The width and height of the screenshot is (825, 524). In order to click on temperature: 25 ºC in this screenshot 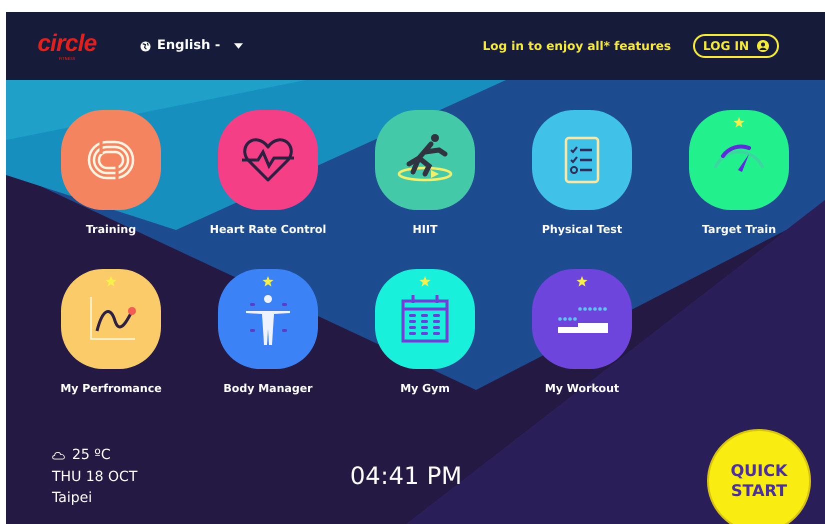, I will do `click(91, 455)`.